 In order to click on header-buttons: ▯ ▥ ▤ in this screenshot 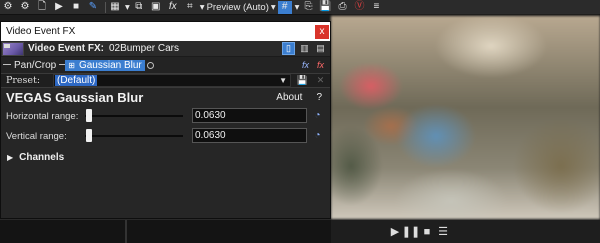, I will do `click(303, 48)`.